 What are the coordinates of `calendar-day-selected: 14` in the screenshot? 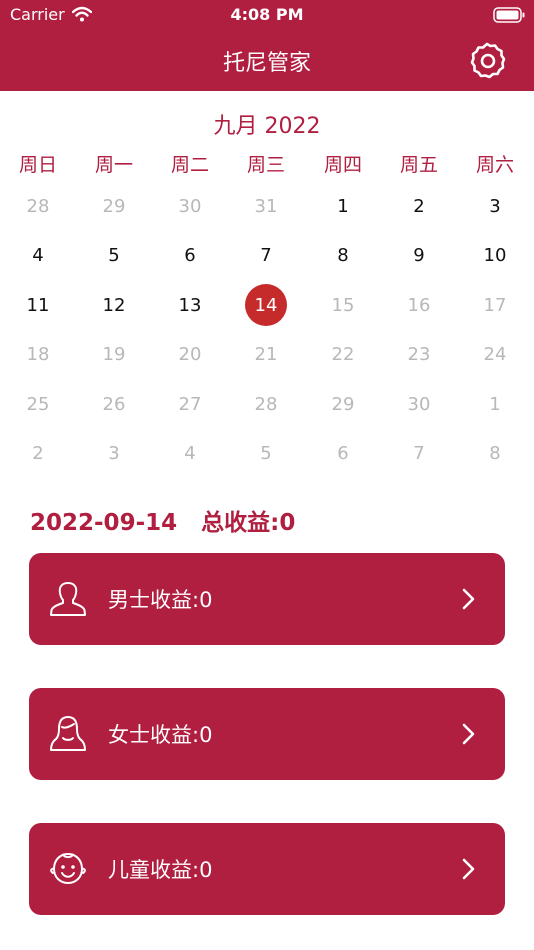 It's located at (266, 305).